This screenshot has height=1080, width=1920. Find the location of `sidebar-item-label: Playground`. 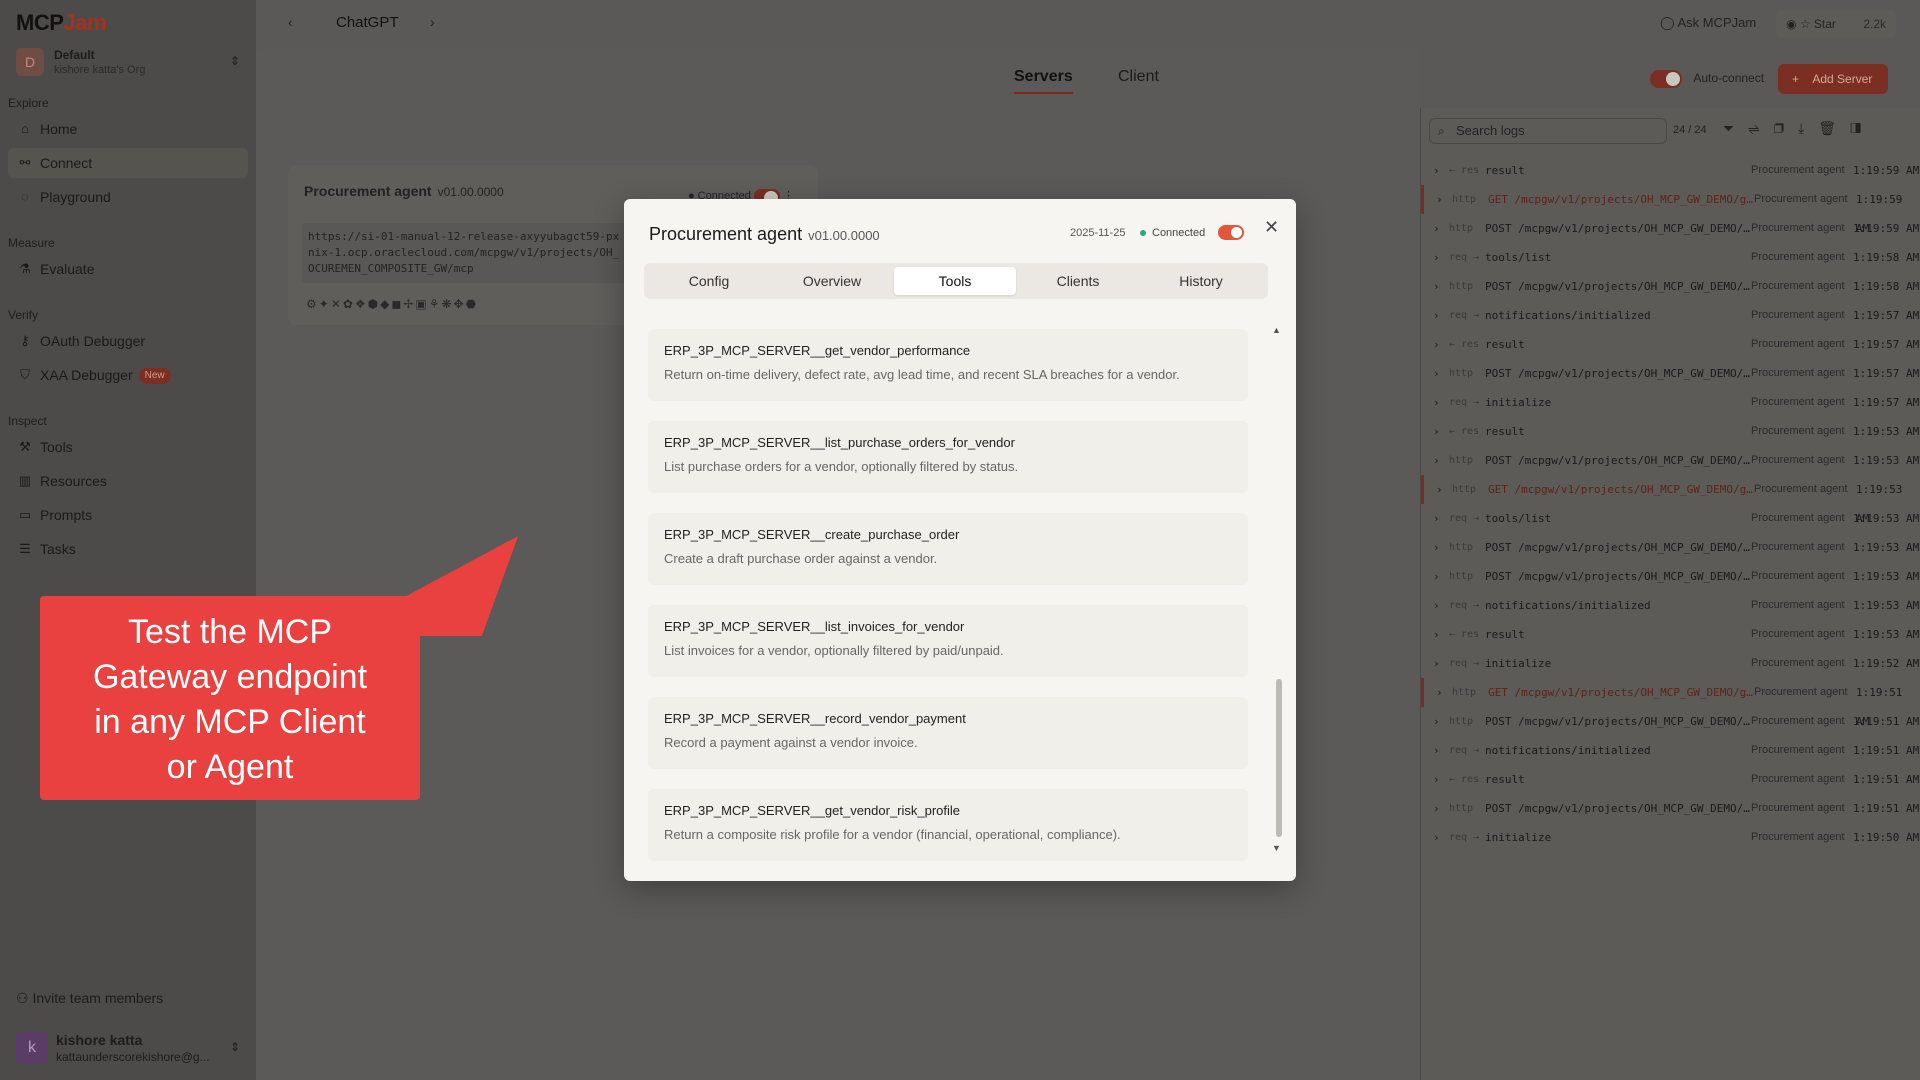

sidebar-item-label: Playground is located at coordinates (75, 197).